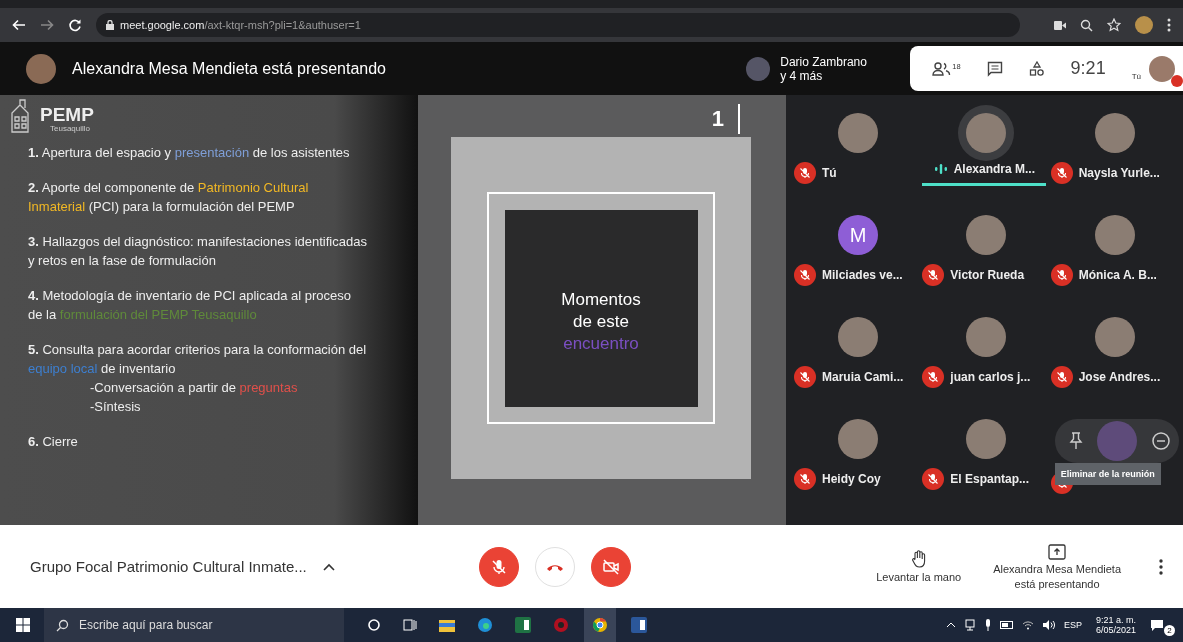 The height and width of the screenshot is (642, 1183). I want to click on shapes-icon, so click(1036, 68).